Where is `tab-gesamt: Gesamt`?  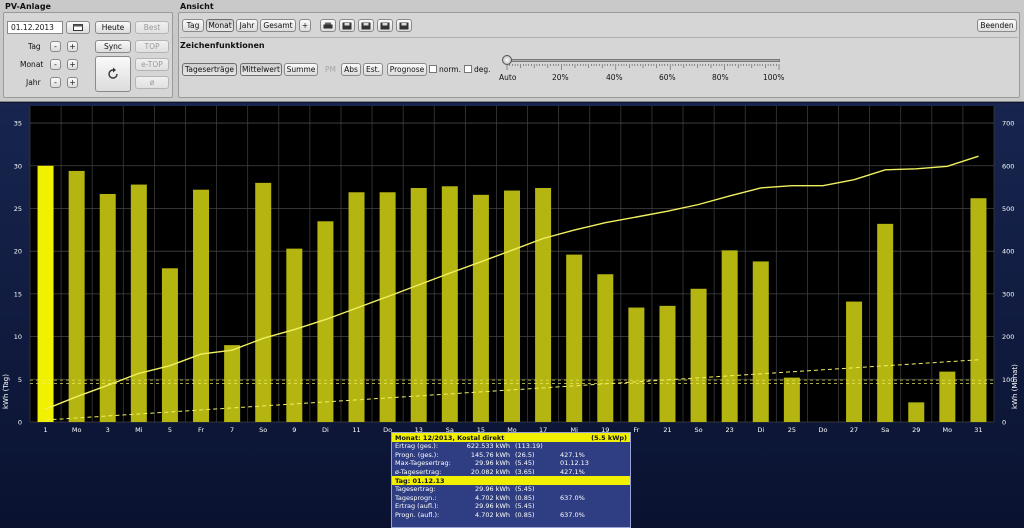 tab-gesamt: Gesamt is located at coordinates (278, 25).